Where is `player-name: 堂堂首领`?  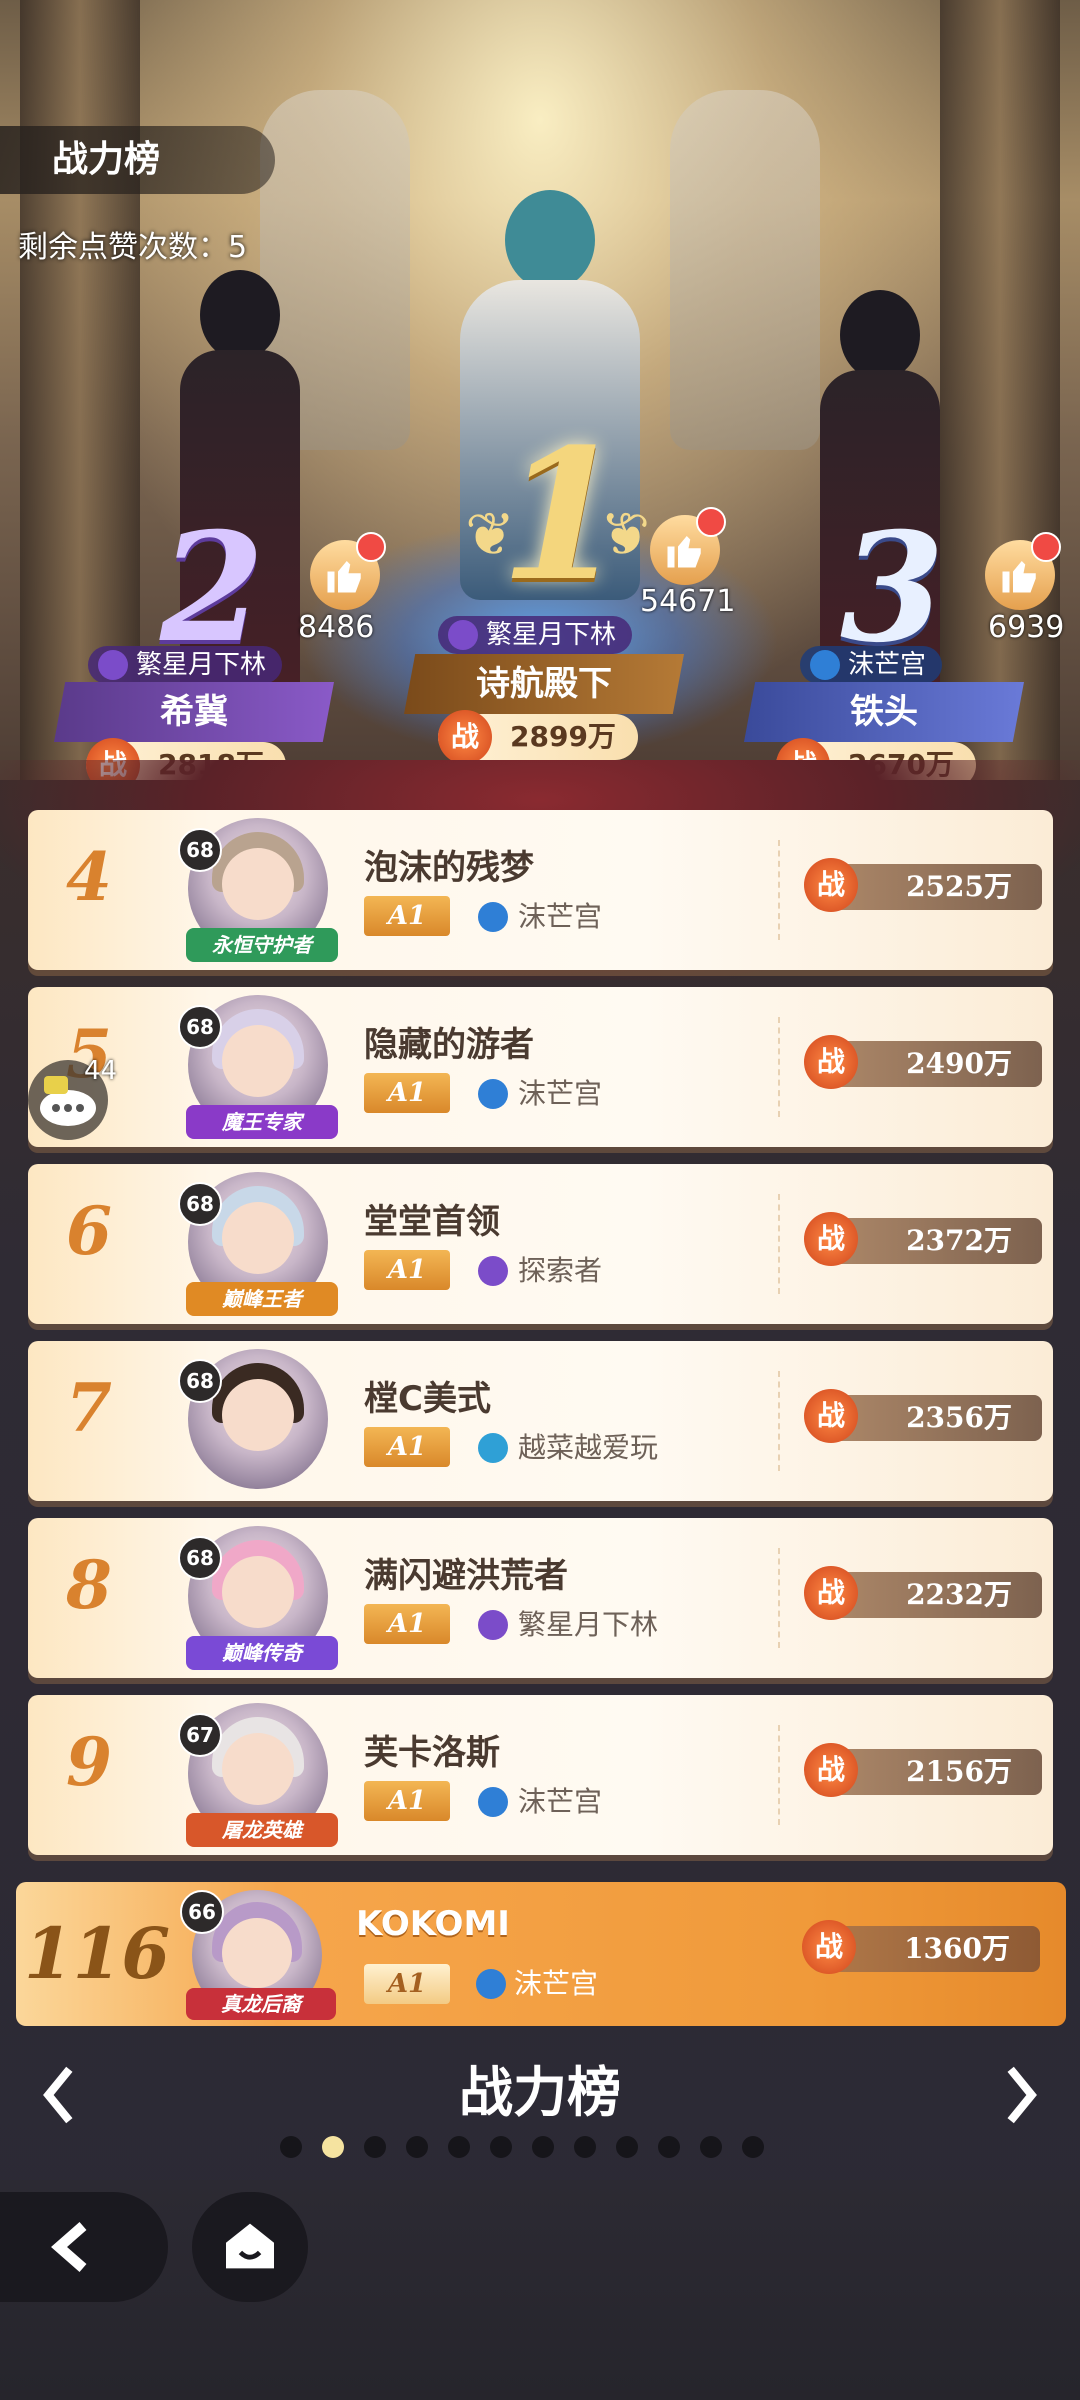 player-name: 堂堂首领 is located at coordinates (432, 1222).